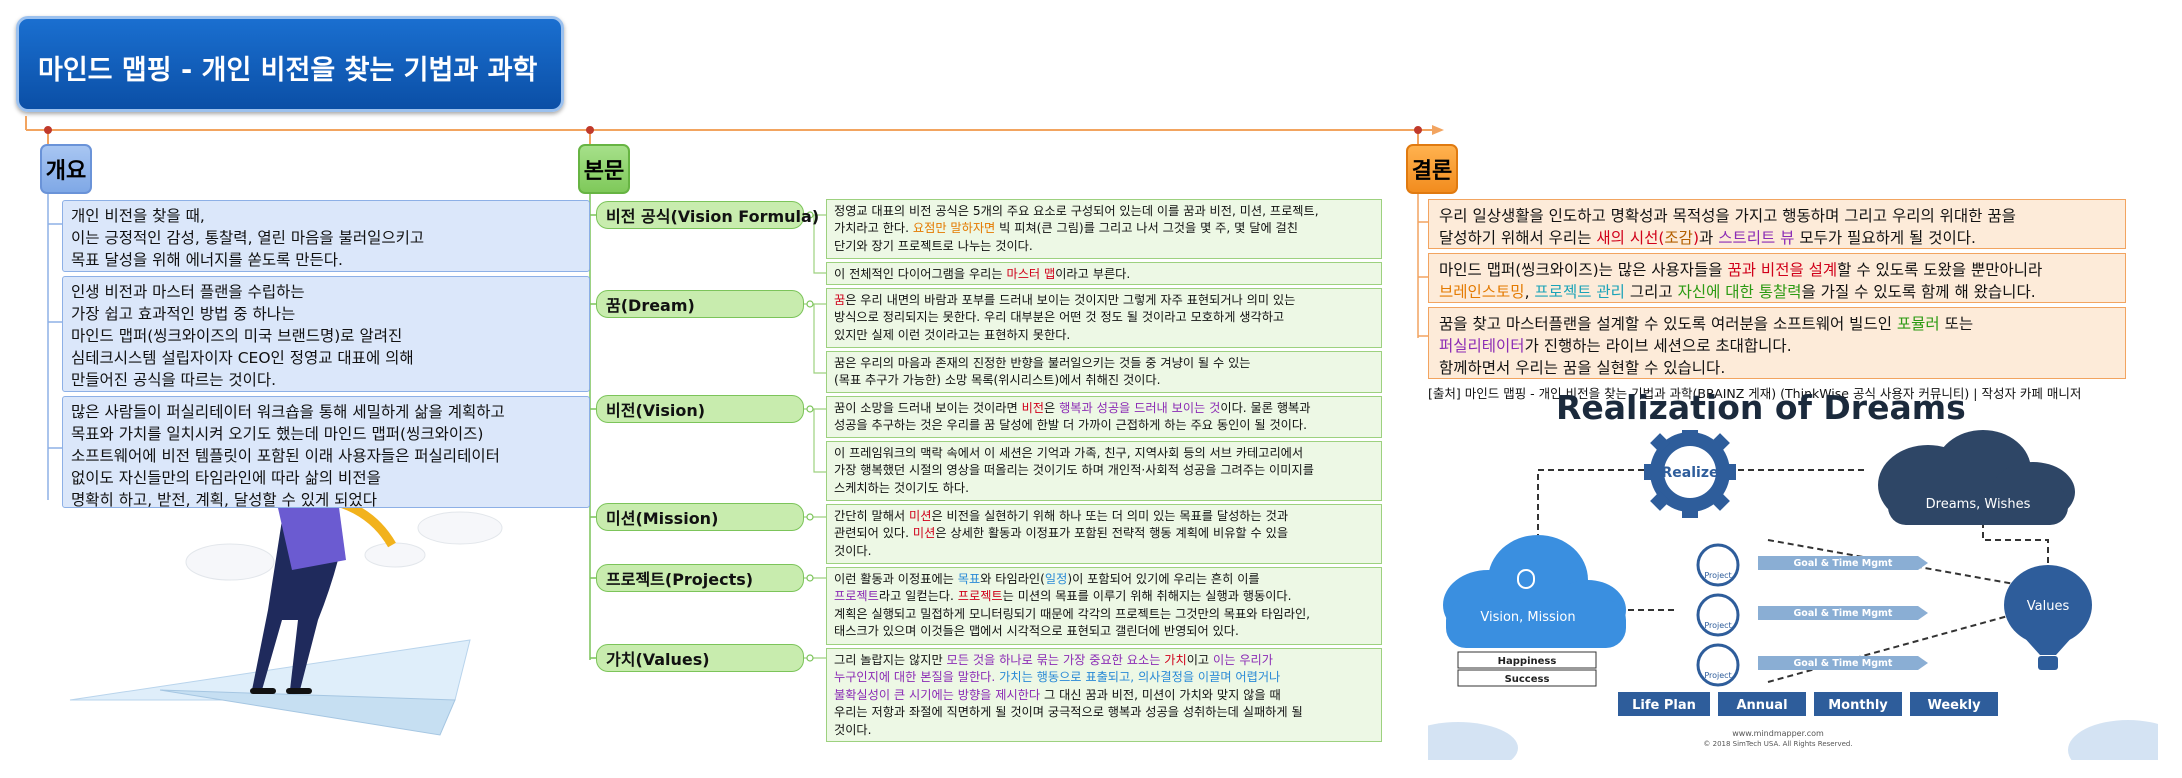 The height and width of the screenshot is (778, 2182). Describe the element at coordinates (1527, 661) in the screenshot. I see `happiness-label: Happiness` at that location.